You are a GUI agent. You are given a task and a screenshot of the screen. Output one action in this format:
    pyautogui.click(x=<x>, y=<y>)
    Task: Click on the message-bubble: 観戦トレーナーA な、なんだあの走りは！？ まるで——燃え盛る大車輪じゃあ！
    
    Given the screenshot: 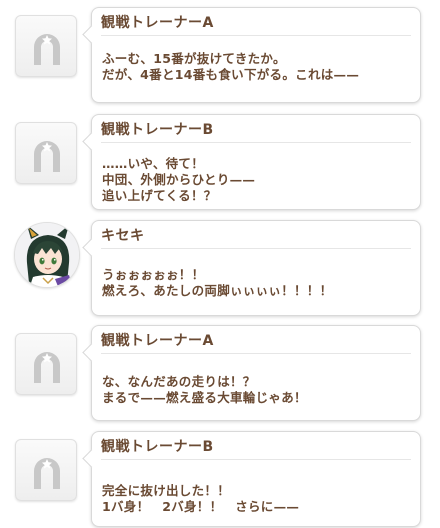 What is the action you would take?
    pyautogui.click(x=256, y=373)
    